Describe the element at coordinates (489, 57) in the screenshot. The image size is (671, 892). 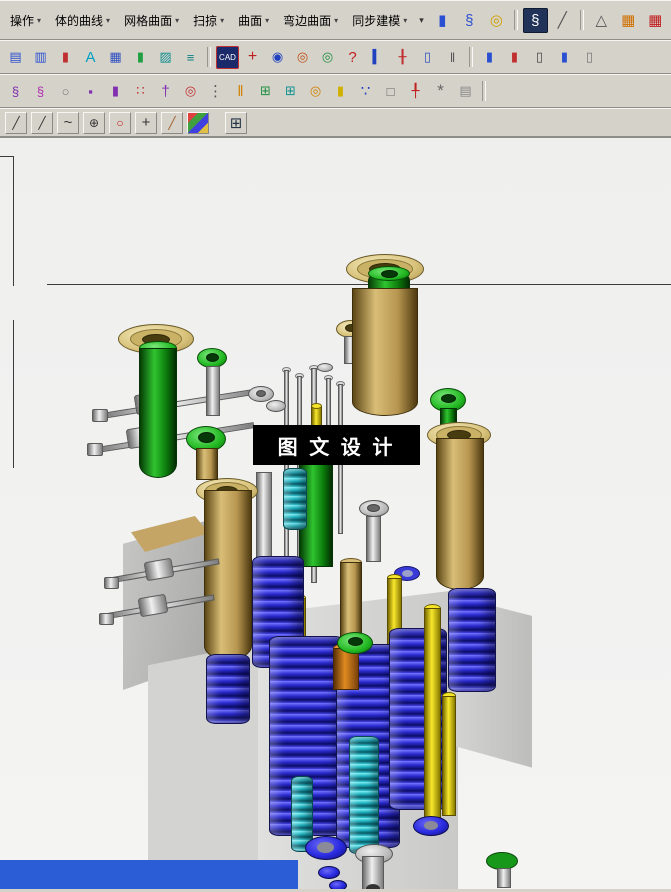
I see `column-blue-icon: ▮` at that location.